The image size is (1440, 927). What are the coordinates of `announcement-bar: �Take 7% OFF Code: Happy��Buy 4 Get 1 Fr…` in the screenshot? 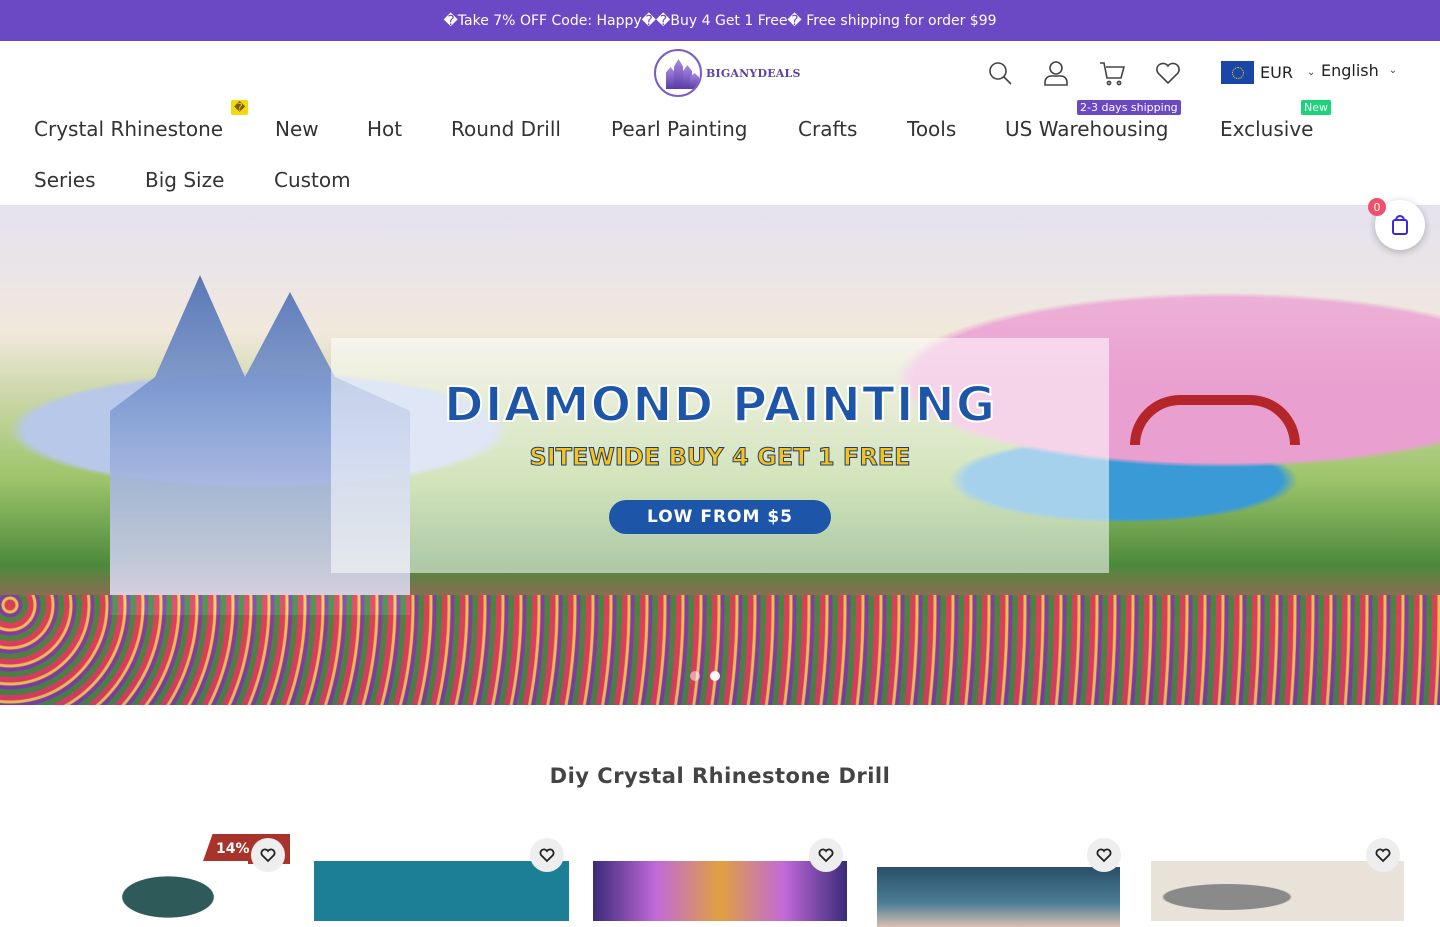 It's located at (720, 20).